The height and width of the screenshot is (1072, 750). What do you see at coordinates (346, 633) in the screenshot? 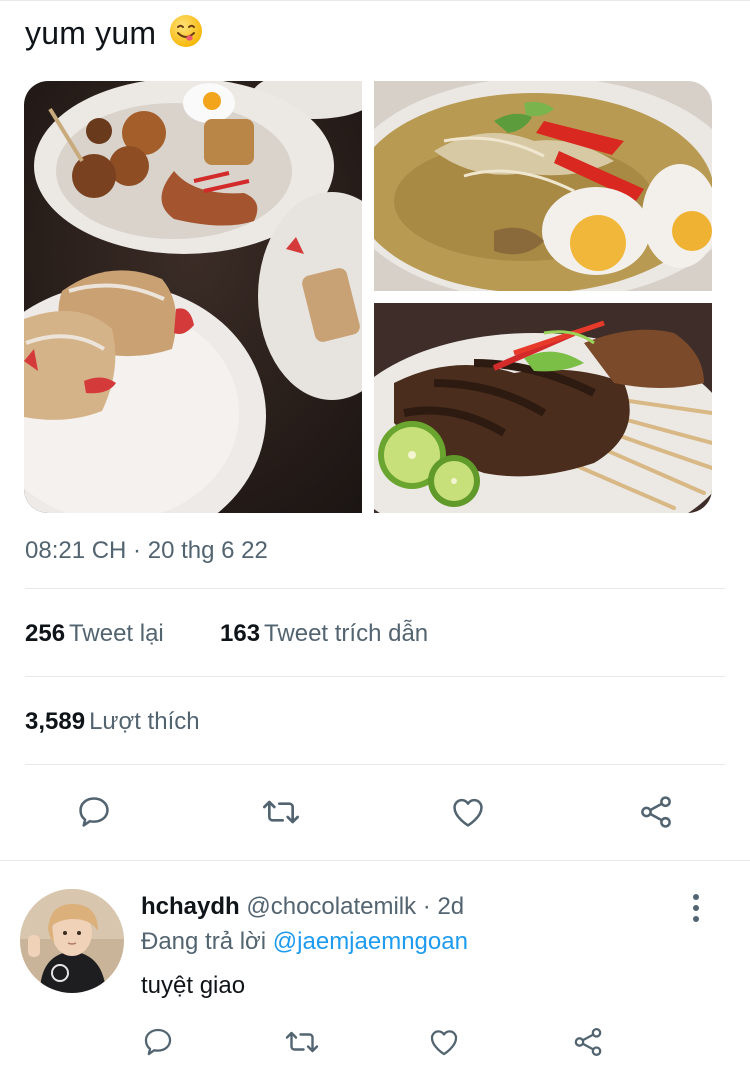
I see `quotes-label: Tweet trích dẫn` at bounding box center [346, 633].